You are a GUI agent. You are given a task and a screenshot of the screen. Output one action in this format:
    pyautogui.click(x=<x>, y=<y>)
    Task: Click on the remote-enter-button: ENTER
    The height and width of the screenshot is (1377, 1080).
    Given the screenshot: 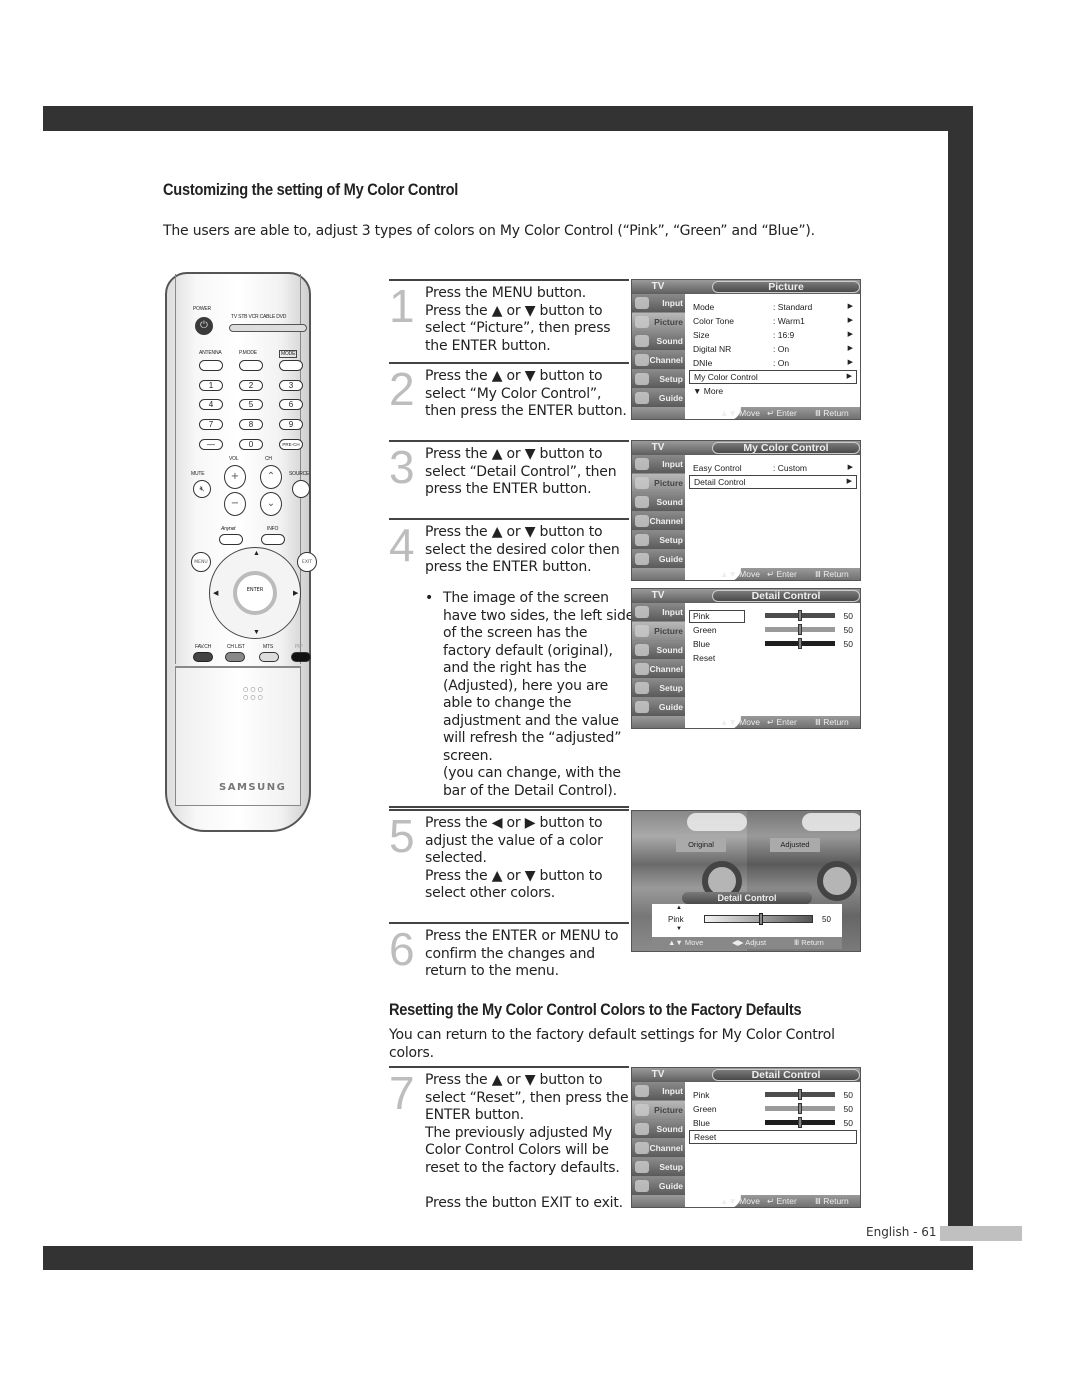 What is the action you would take?
    pyautogui.click(x=255, y=593)
    